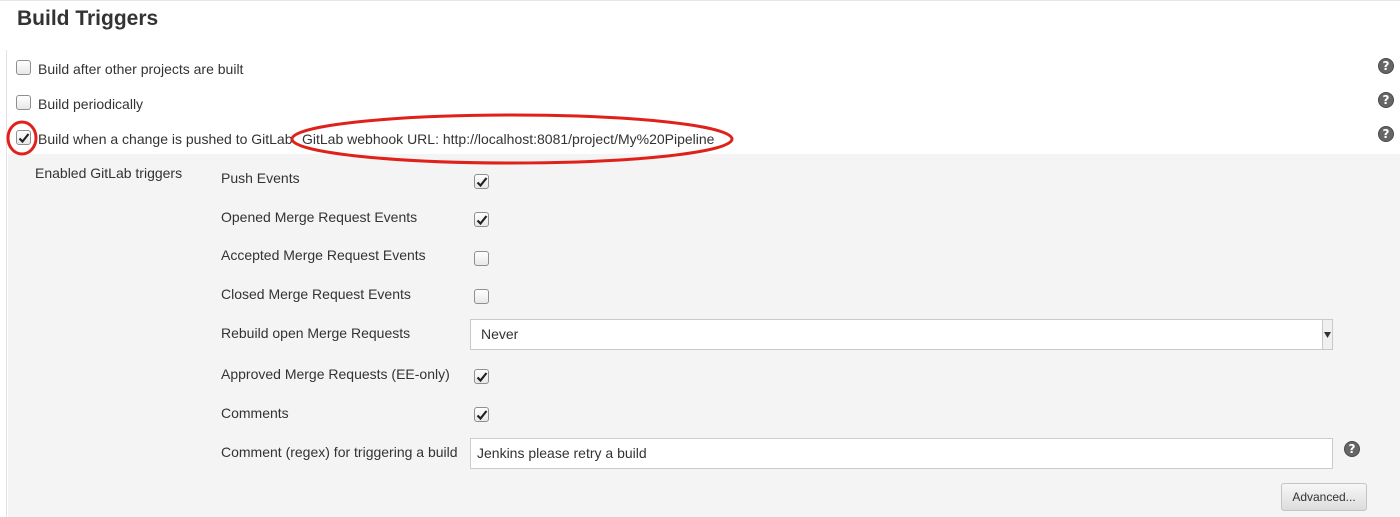  Describe the element at coordinates (91, 104) in the screenshot. I see `trigger-periodically-label: Build periodically` at that location.